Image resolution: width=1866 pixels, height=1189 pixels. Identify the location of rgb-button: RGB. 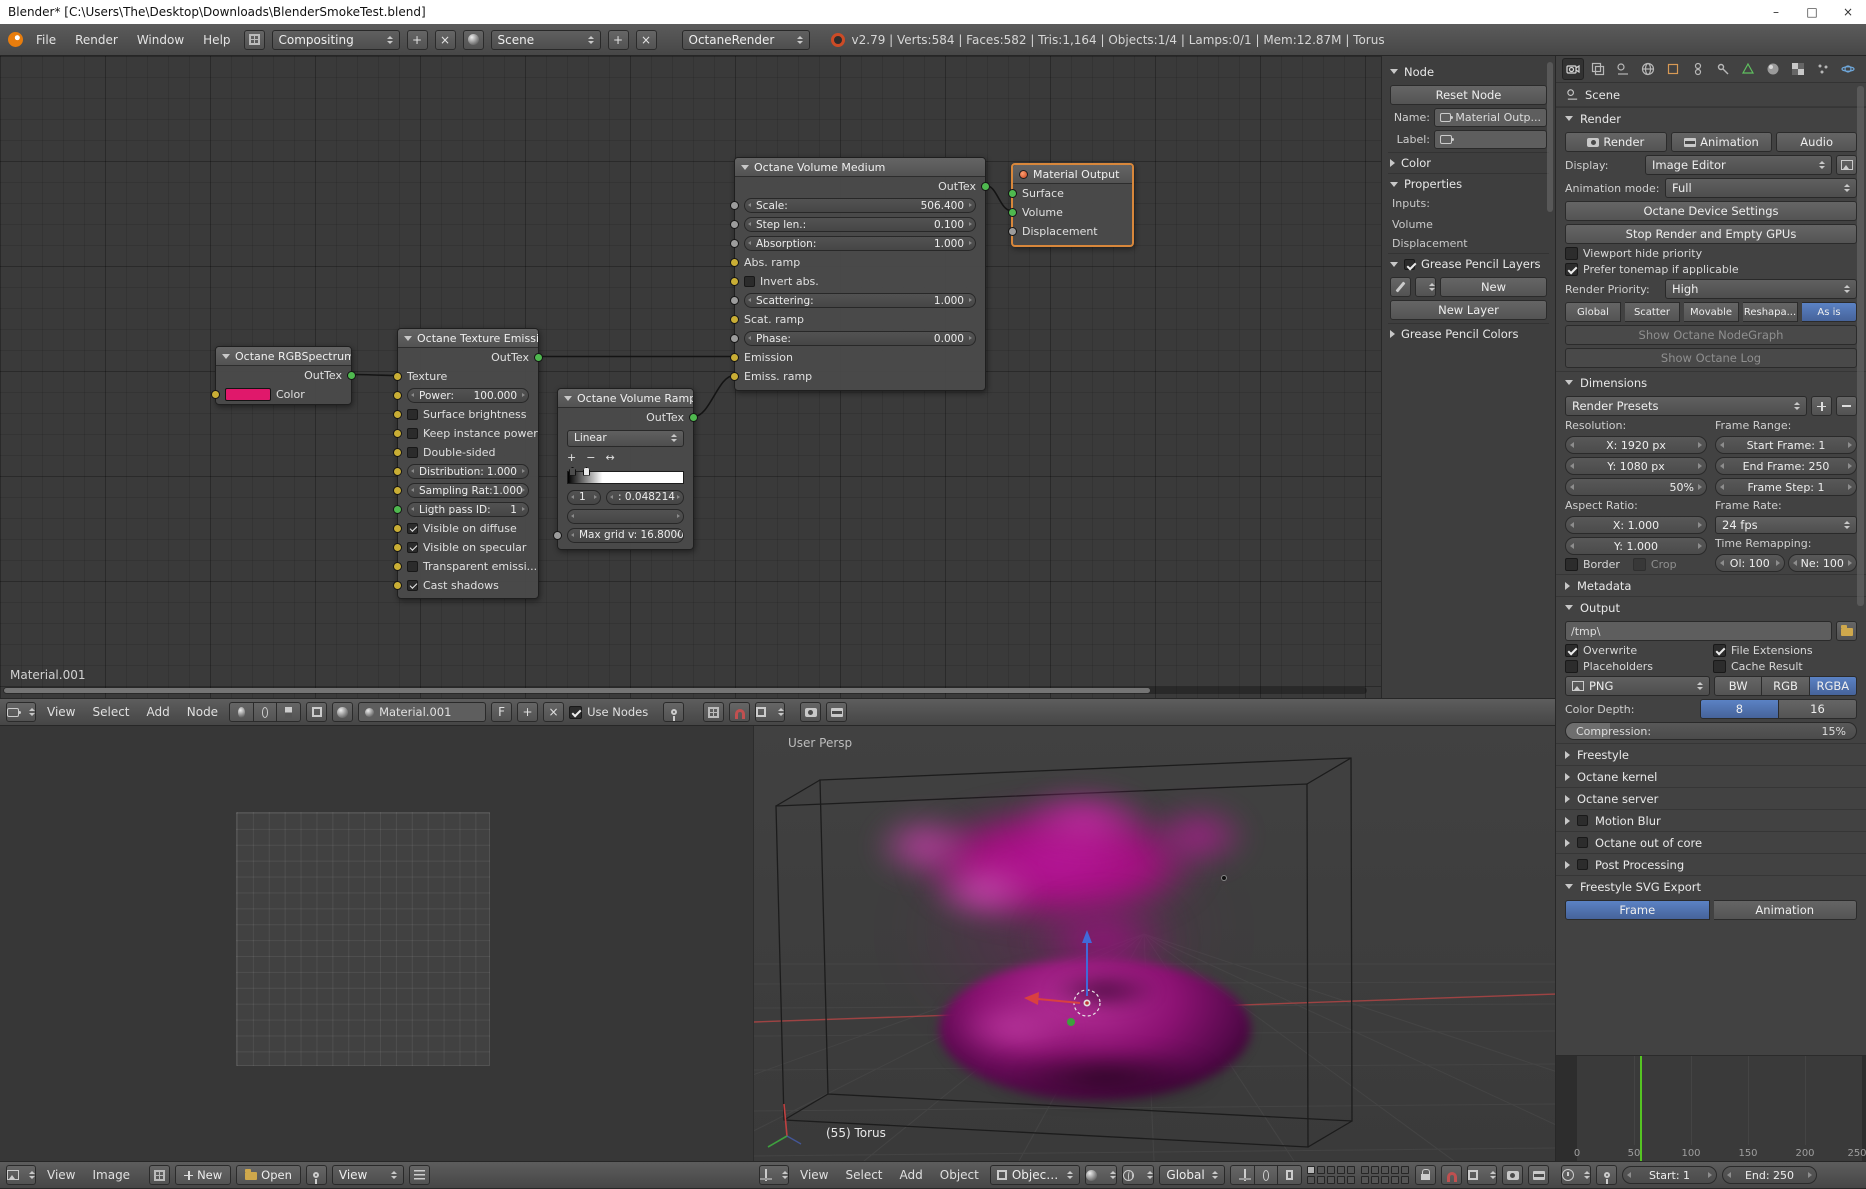
(1786, 686).